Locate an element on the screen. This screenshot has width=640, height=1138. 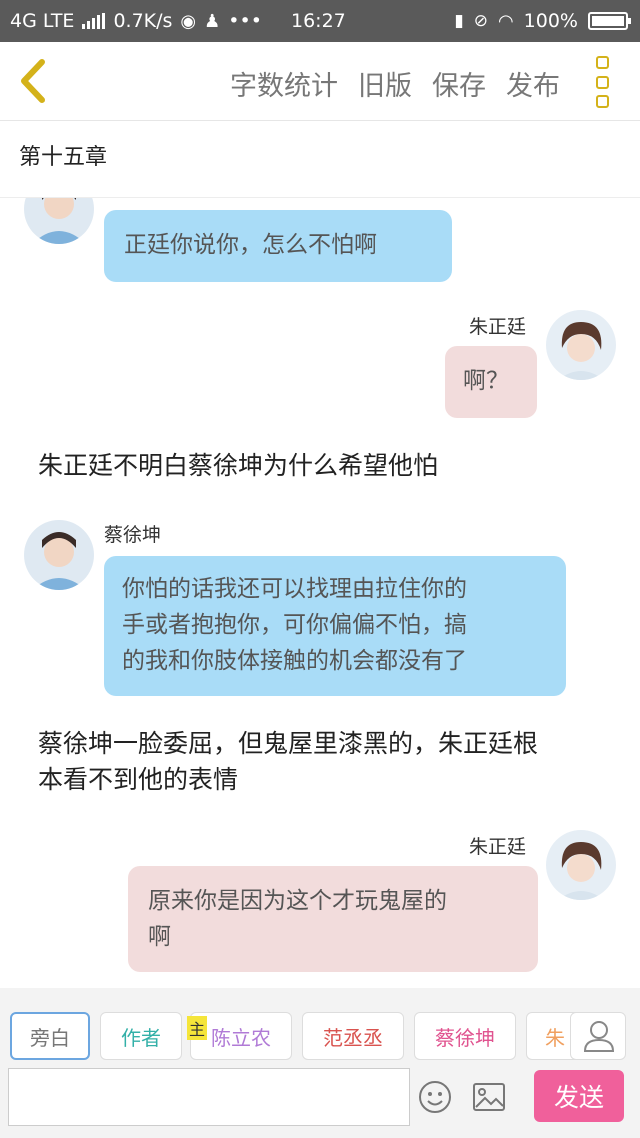
message-text: 正廷你说你，怎么不怕啊 is located at coordinates (250, 245).